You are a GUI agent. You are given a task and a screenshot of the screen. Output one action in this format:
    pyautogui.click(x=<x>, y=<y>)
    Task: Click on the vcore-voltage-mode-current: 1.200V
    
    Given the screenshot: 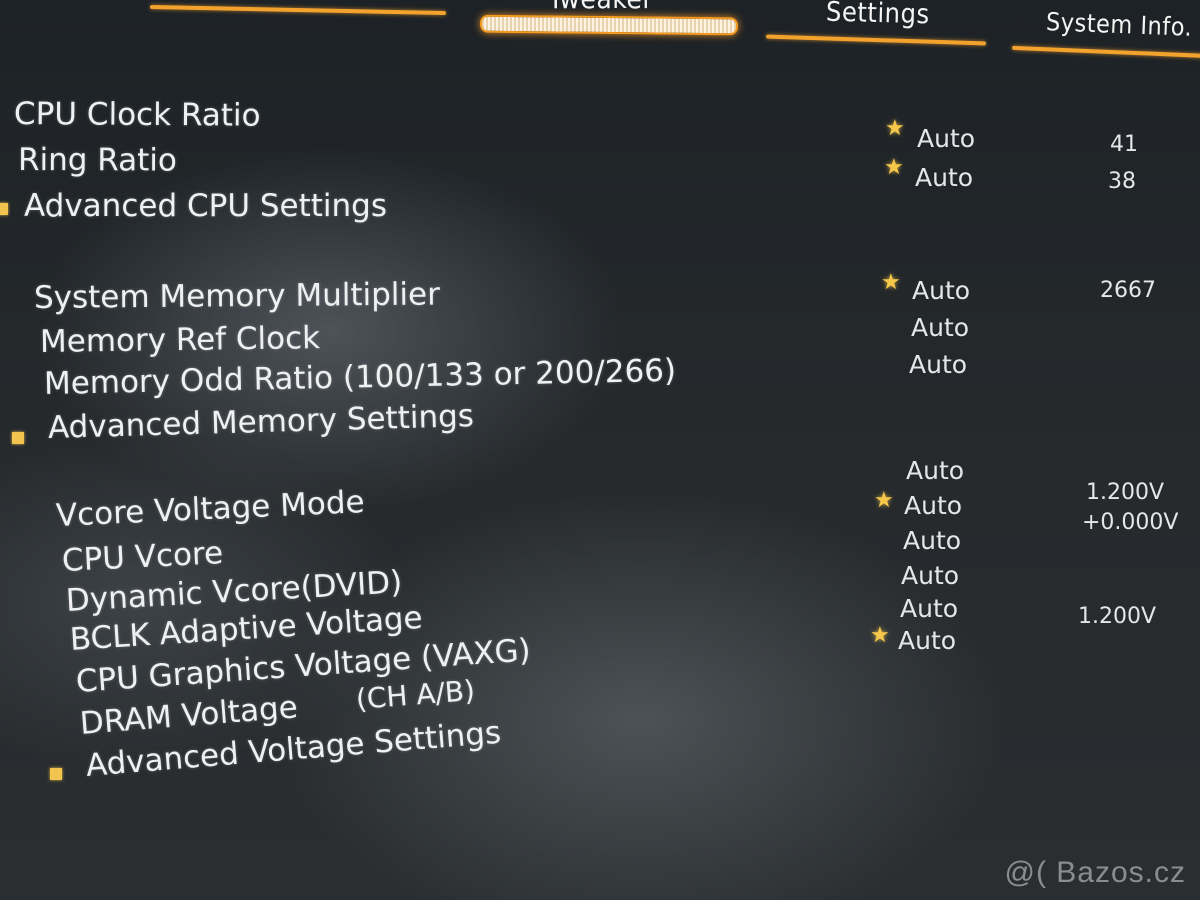 What is the action you would take?
    pyautogui.click(x=1125, y=492)
    